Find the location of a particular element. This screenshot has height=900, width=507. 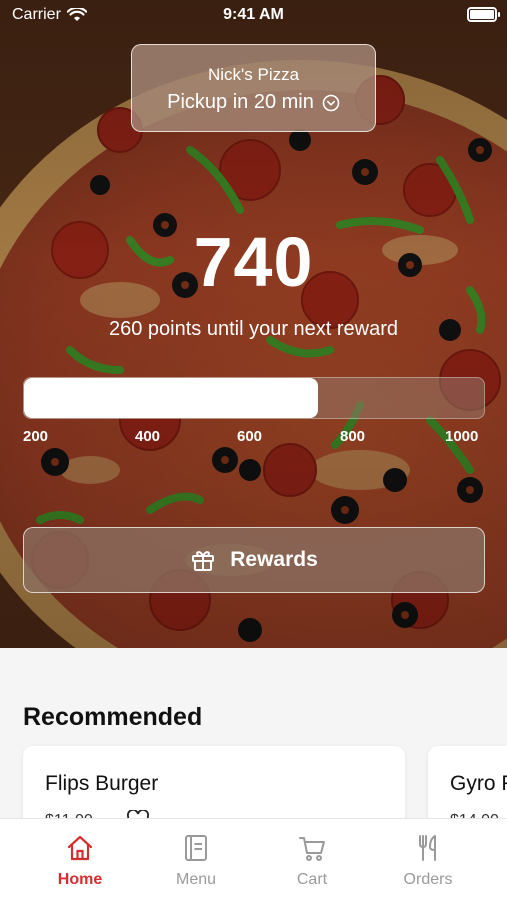

pickup-time-row: Pickup in 20 min is located at coordinates (253, 102).